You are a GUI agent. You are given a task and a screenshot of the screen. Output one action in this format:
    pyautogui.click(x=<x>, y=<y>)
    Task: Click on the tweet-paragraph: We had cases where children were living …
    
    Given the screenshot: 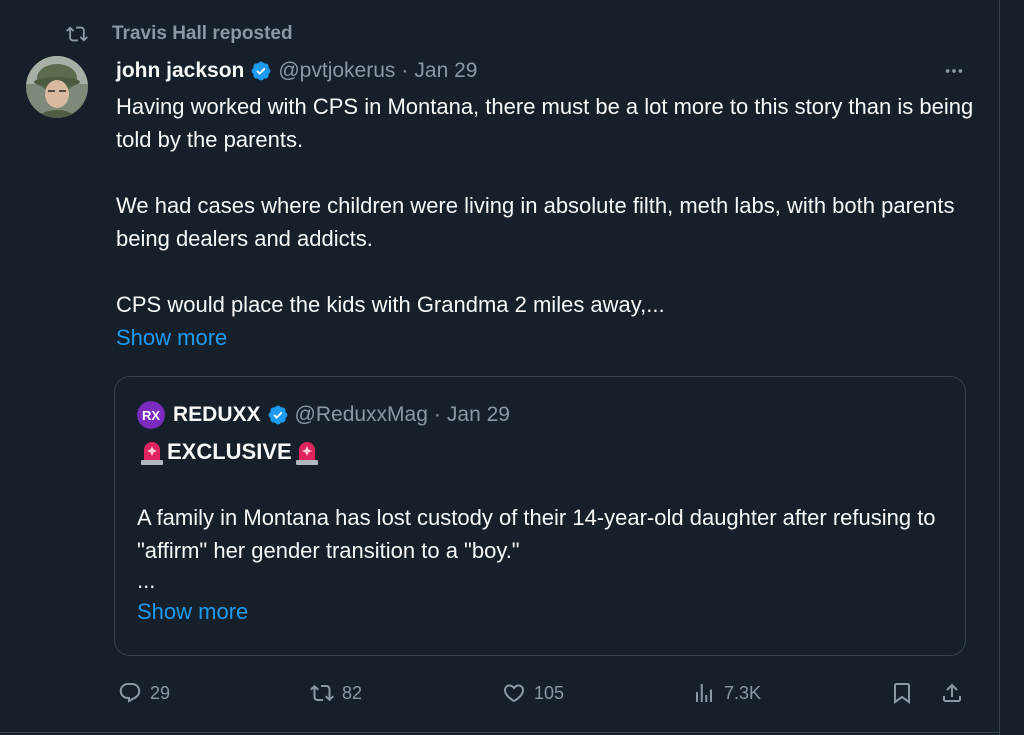 What is the action you would take?
    pyautogui.click(x=535, y=222)
    